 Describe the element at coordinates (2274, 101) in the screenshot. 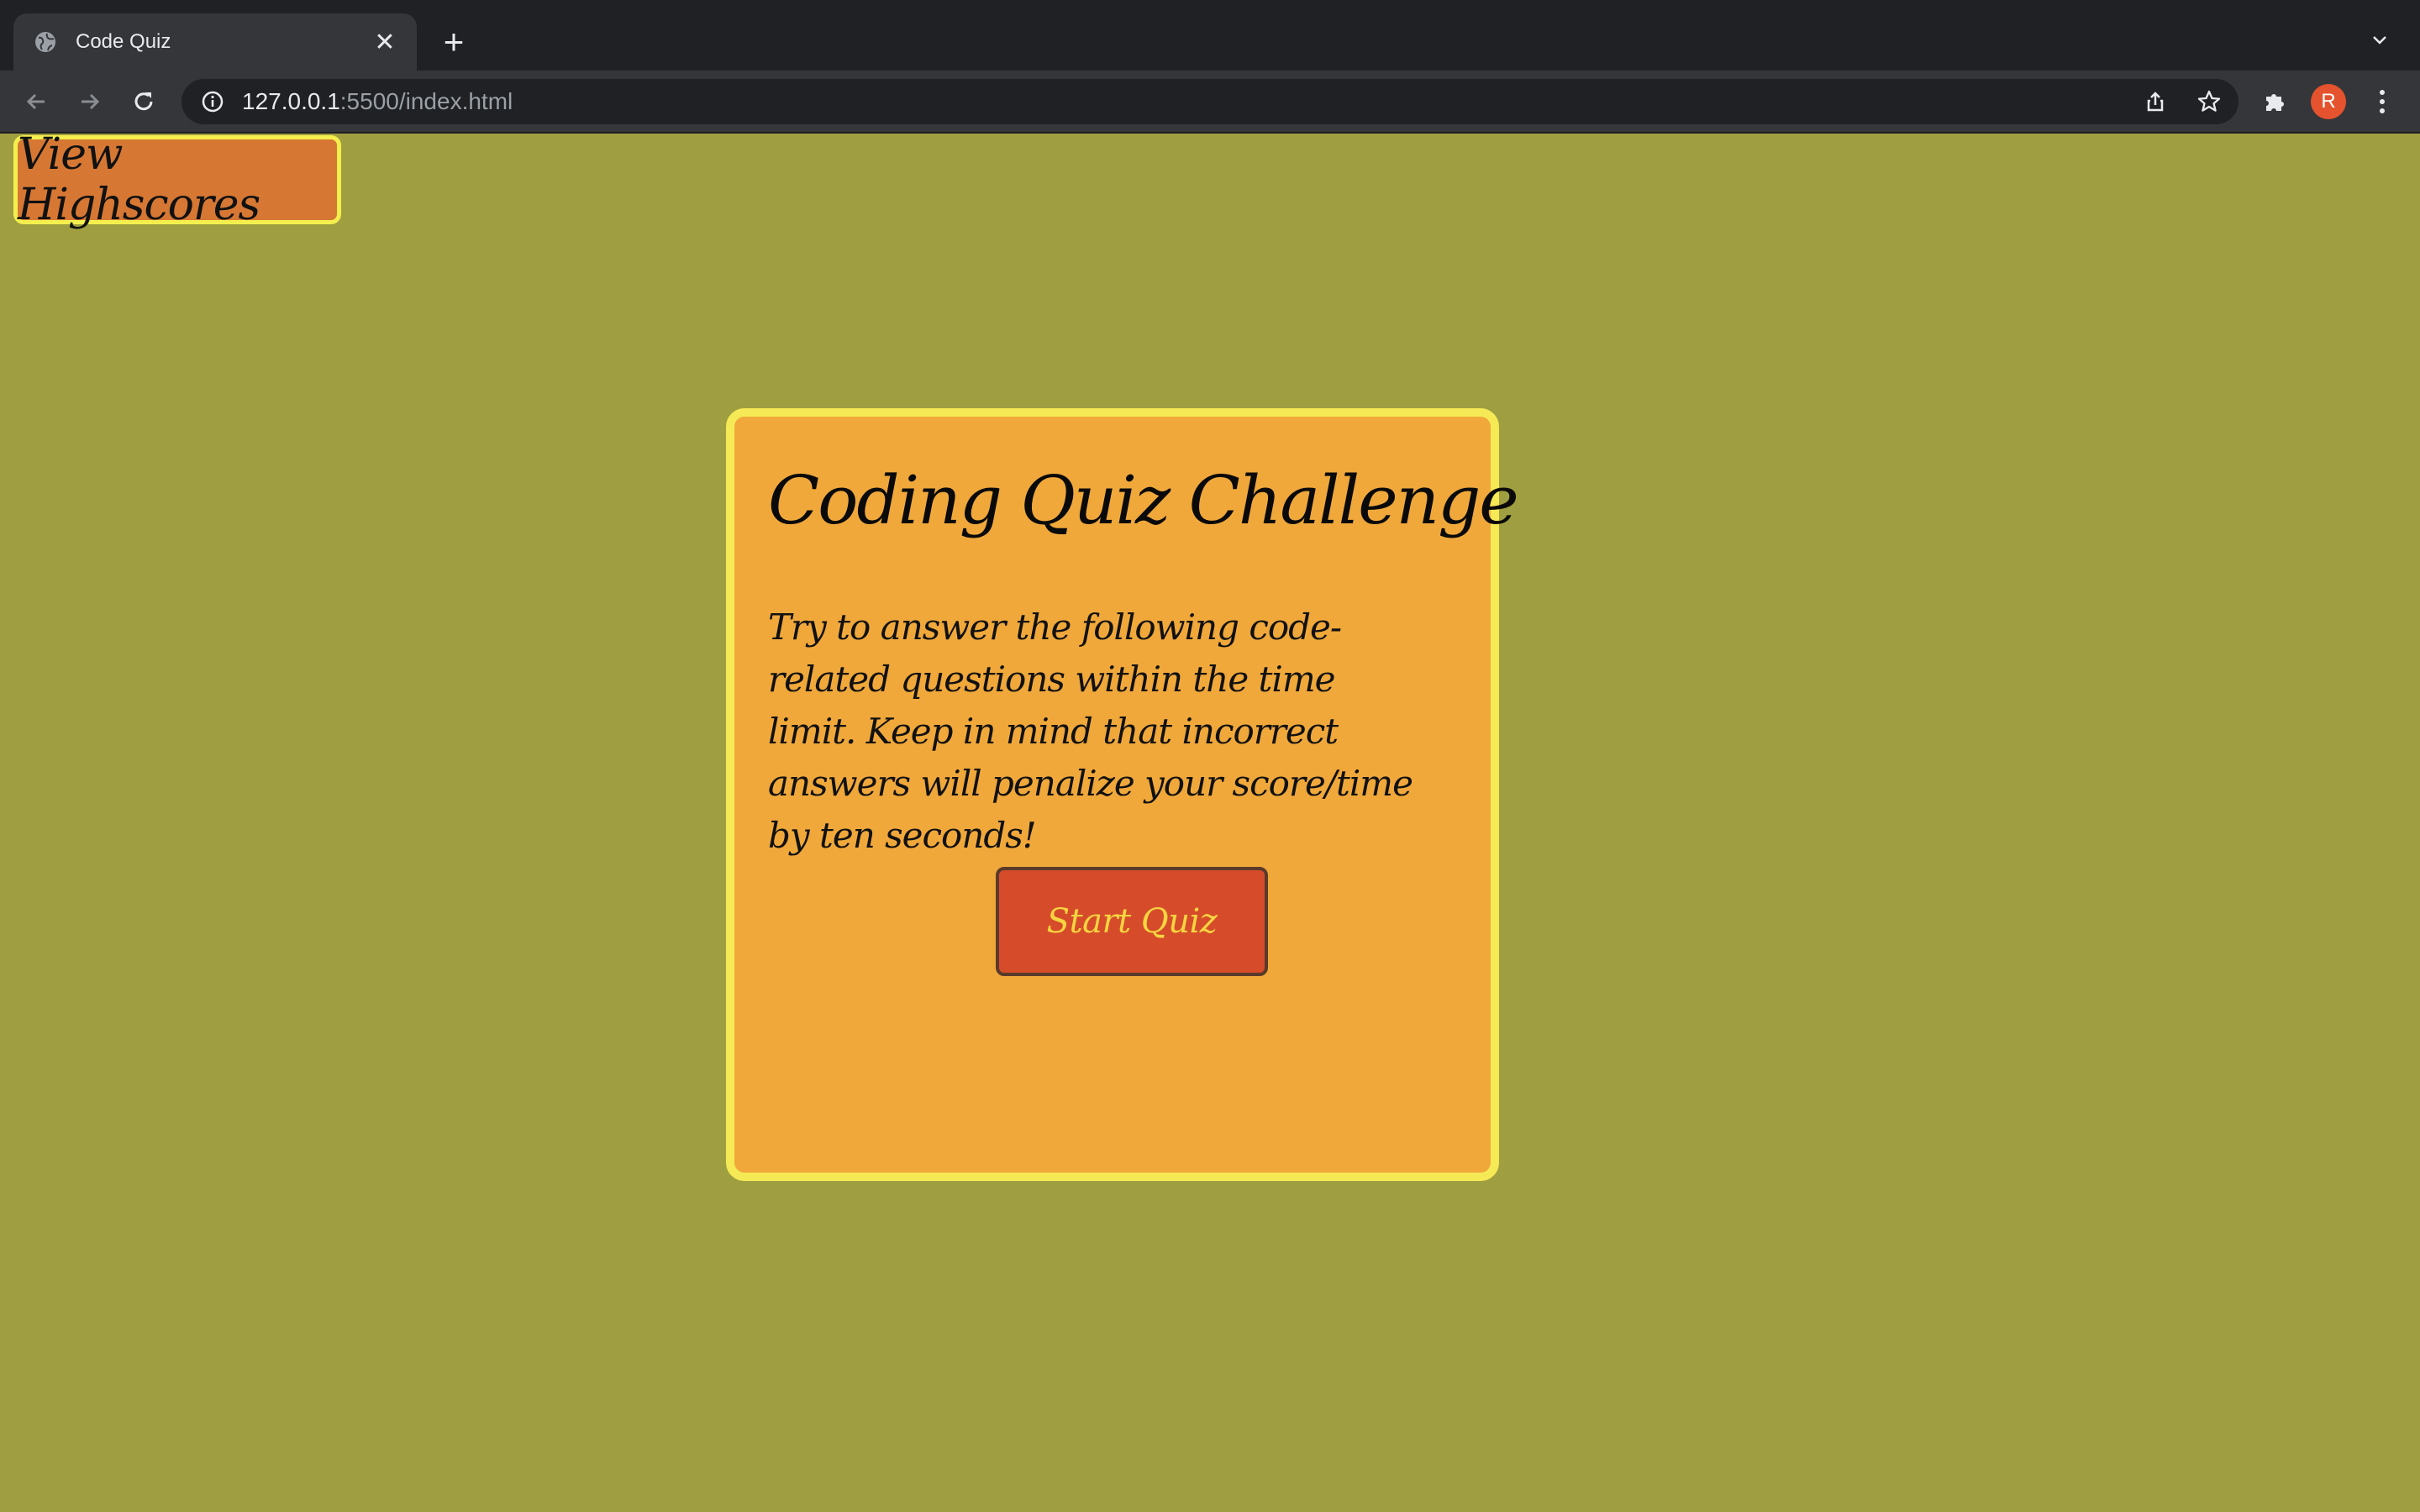

I see `extensions-puzzle-icon` at that location.